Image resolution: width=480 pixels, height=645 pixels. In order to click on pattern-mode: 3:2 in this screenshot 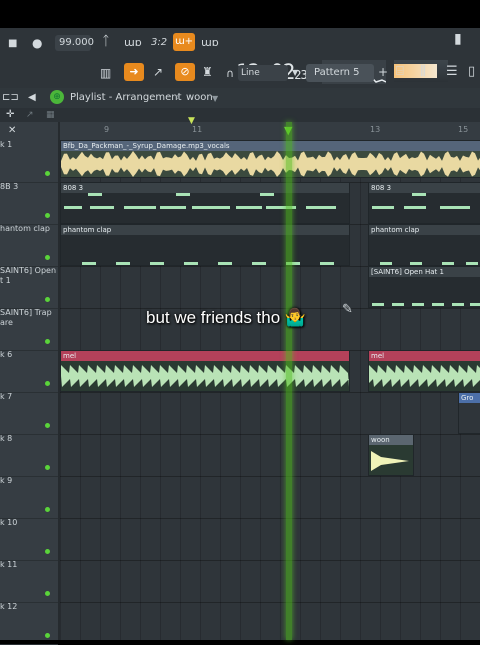, I will do `click(159, 43)`.